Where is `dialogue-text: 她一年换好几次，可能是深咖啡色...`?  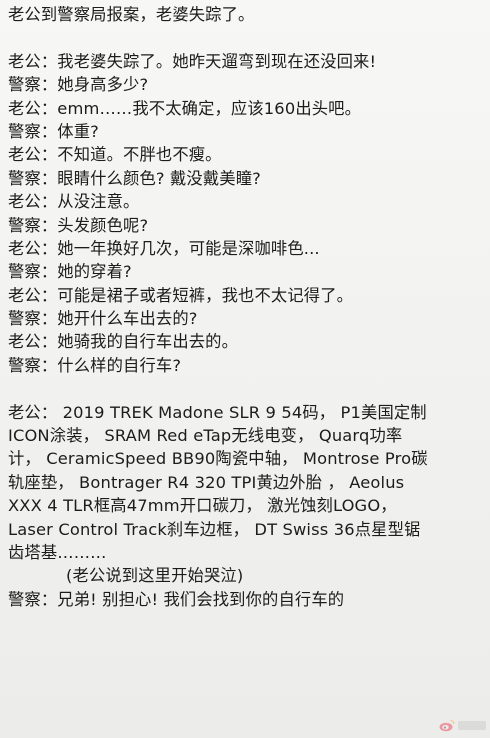 dialogue-text: 她一年换好几次，可能是深咖啡色... is located at coordinates (188, 248).